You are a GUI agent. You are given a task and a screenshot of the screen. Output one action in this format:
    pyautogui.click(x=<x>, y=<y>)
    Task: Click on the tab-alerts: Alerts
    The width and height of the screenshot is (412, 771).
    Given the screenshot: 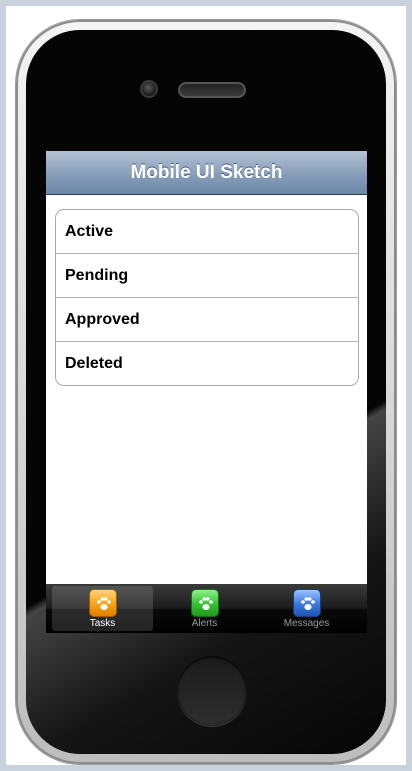 What is the action you would take?
    pyautogui.click(x=204, y=608)
    